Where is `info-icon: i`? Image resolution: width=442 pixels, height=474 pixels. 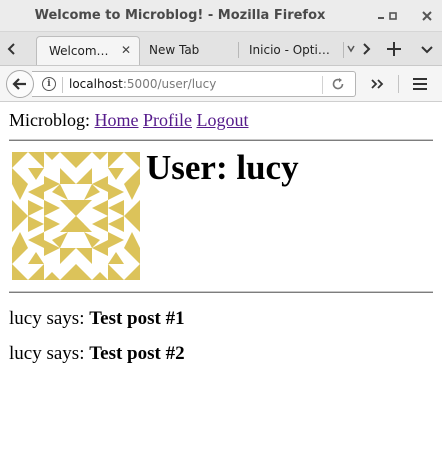
info-icon: i is located at coordinates (49, 84).